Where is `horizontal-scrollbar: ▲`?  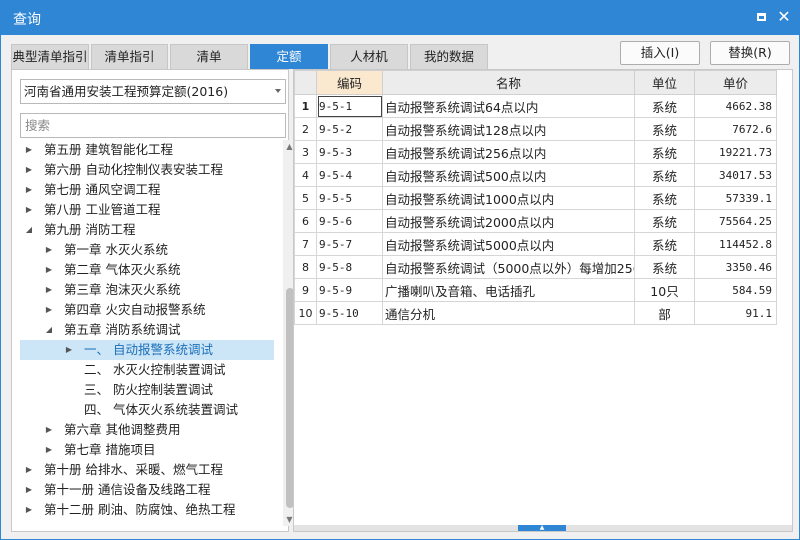 horizontal-scrollbar: ▲ is located at coordinates (543, 528).